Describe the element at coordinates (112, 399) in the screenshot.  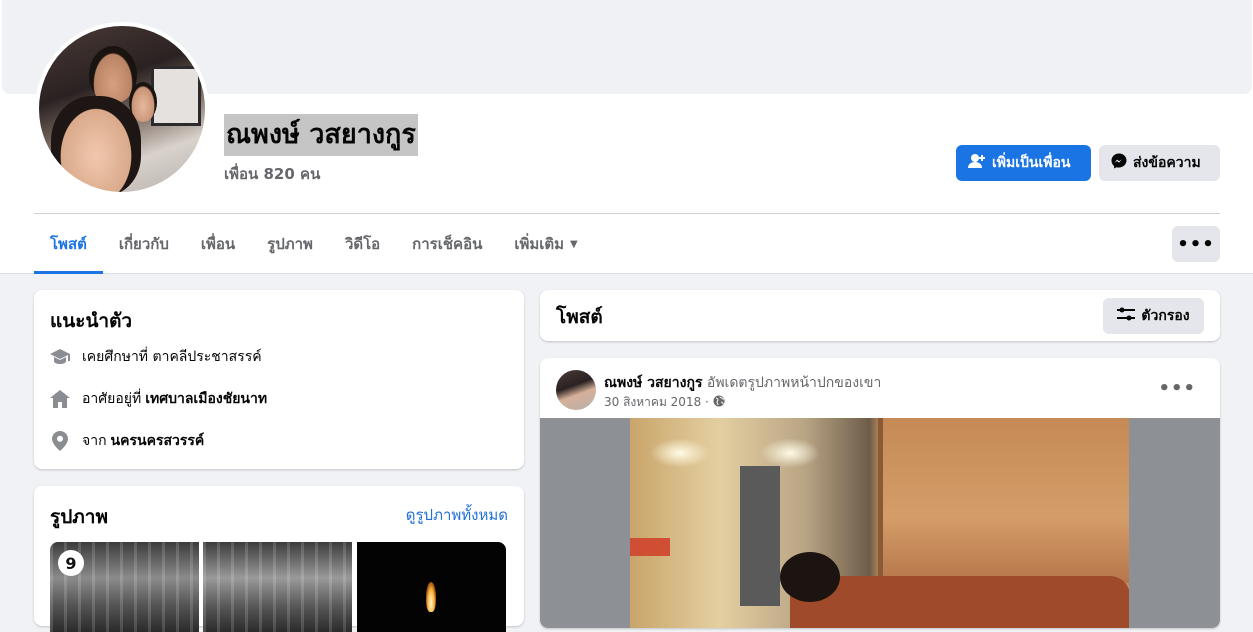
I see `lives-prefix: อาศัยอยู่ที่` at that location.